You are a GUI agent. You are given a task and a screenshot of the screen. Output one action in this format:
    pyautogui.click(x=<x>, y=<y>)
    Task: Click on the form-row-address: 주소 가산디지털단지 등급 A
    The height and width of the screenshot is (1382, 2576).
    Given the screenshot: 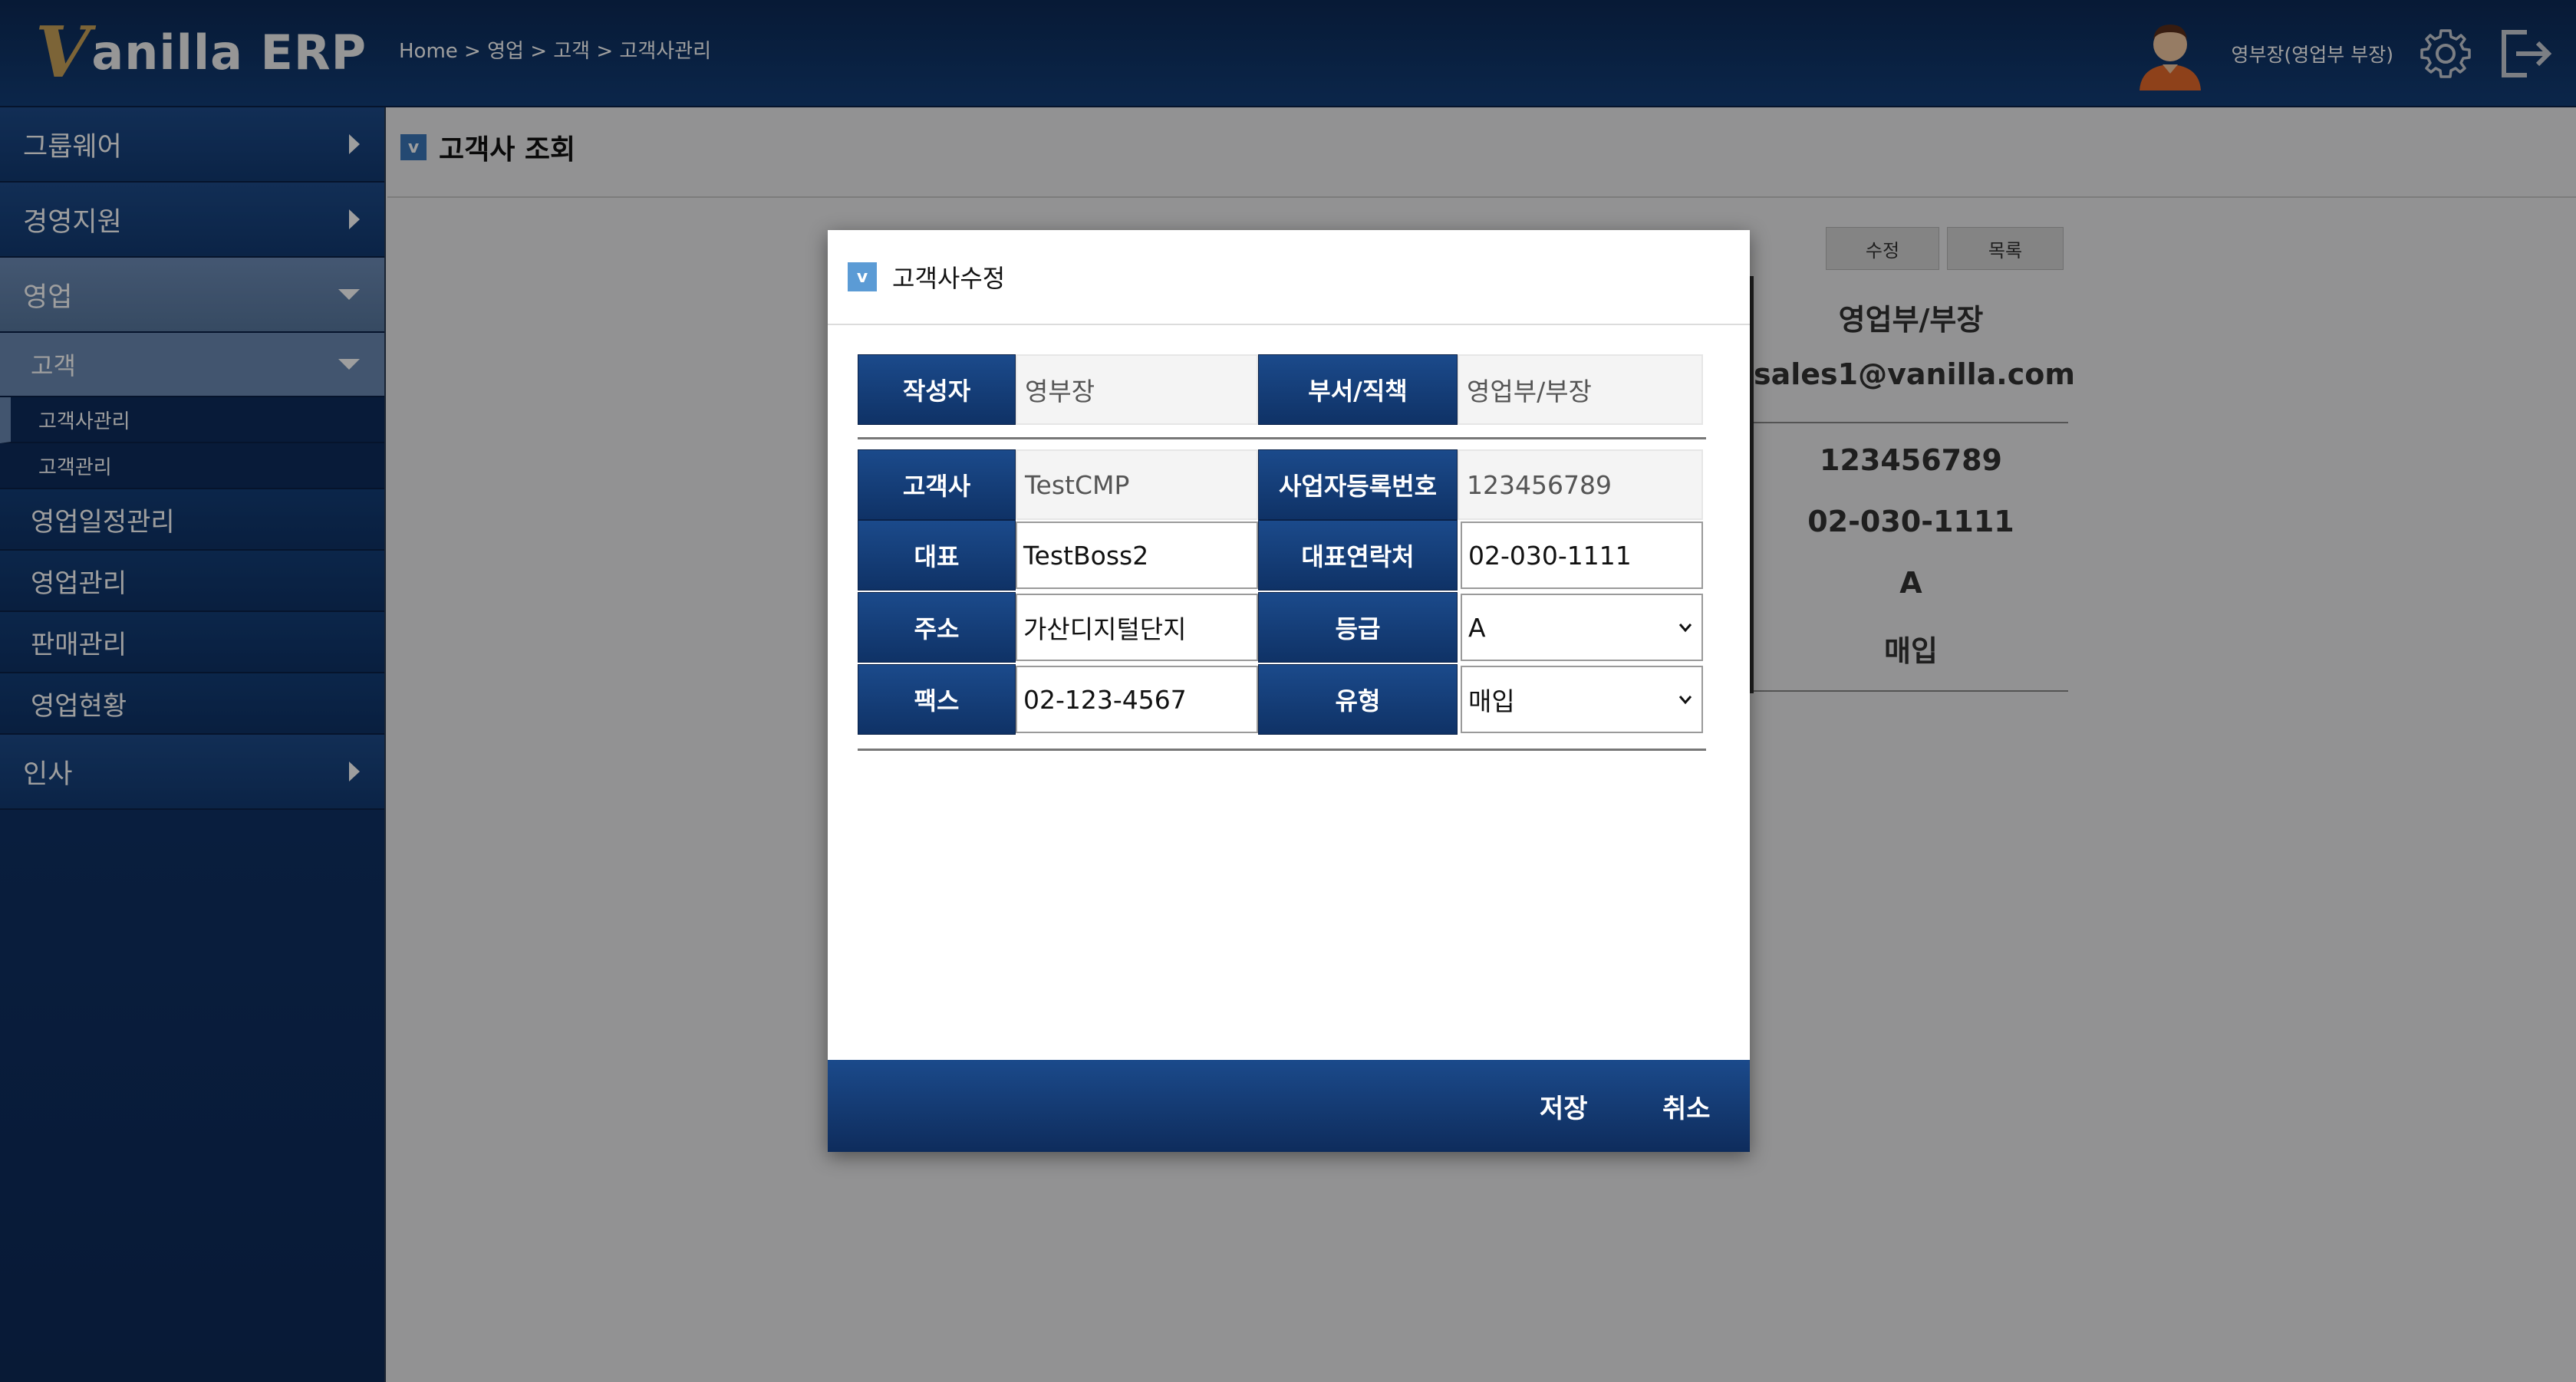 What is the action you would take?
    pyautogui.click(x=1282, y=627)
    